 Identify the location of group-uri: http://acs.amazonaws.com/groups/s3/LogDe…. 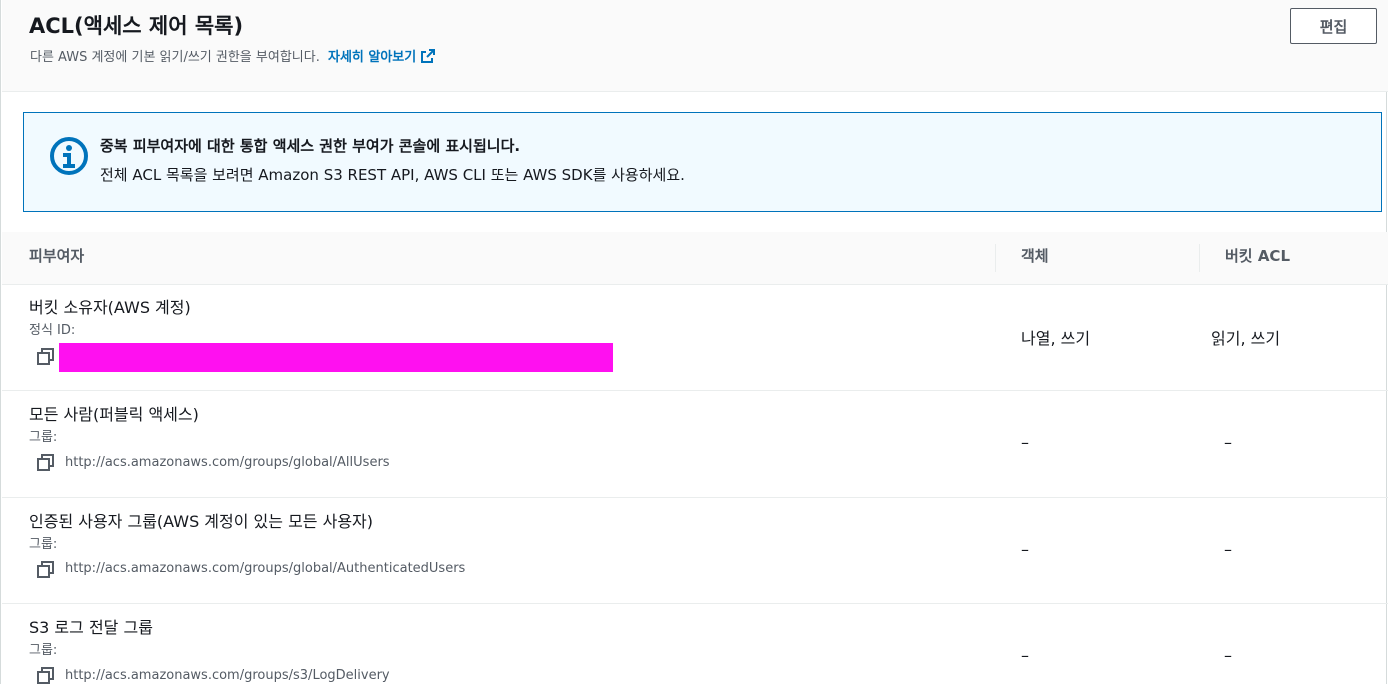
(227, 675).